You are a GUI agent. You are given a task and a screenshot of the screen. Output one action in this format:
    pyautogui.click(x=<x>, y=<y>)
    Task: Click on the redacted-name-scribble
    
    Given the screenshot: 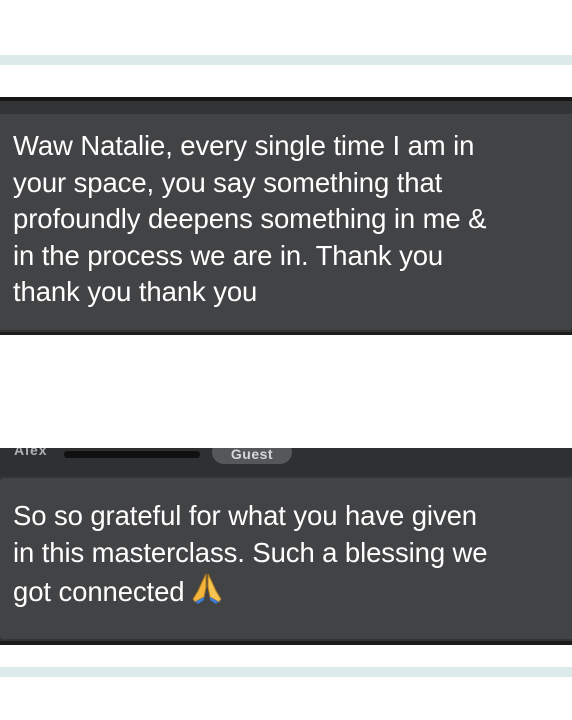 What is the action you would take?
    pyautogui.click(x=132, y=454)
    